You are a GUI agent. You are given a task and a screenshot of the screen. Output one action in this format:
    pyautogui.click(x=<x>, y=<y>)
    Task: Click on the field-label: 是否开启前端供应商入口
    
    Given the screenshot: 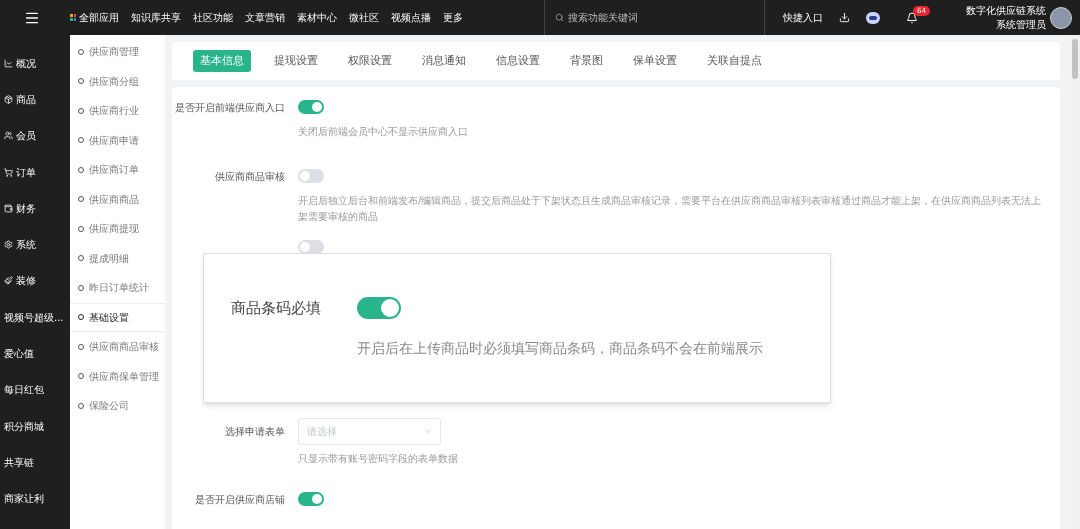 What is the action you would take?
    pyautogui.click(x=230, y=107)
    